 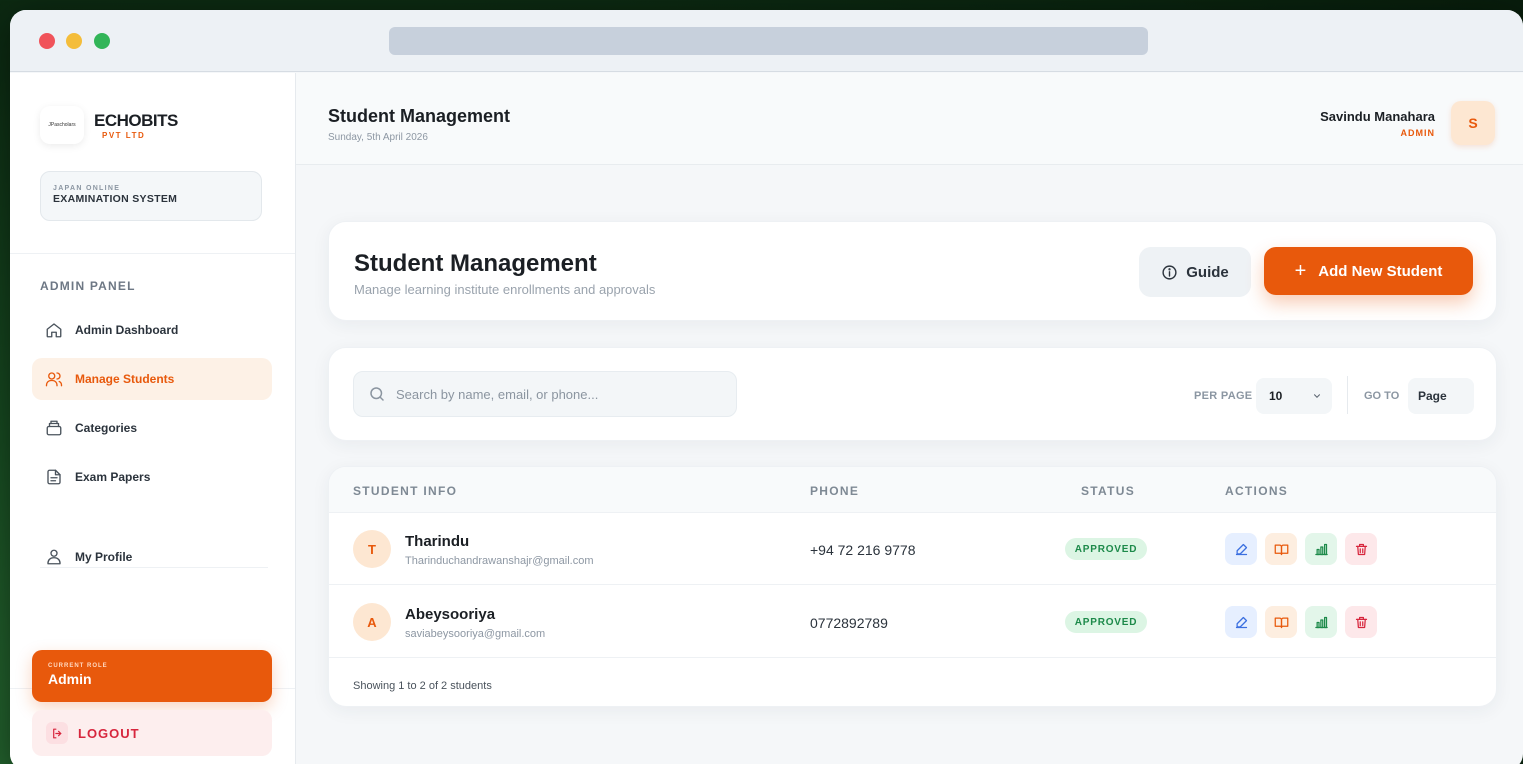 I want to click on user-icon, so click(x=54, y=557).